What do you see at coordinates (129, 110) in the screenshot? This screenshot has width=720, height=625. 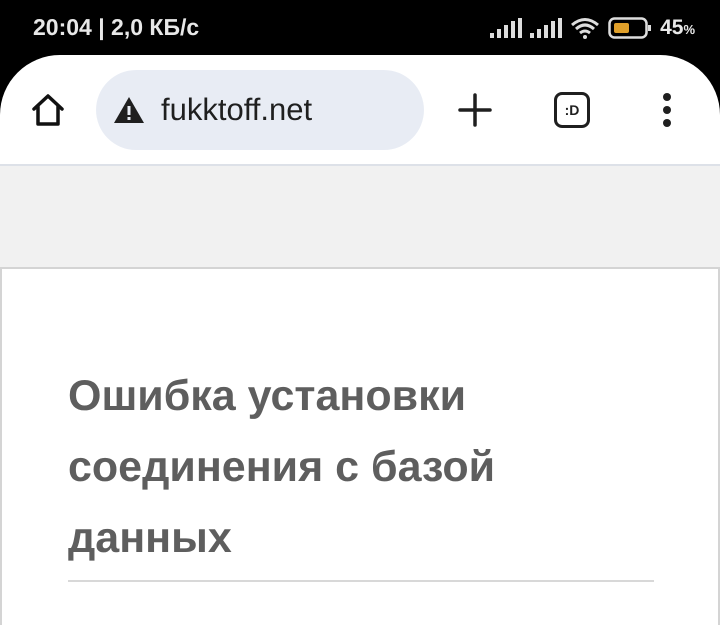 I see `warning-icon` at bounding box center [129, 110].